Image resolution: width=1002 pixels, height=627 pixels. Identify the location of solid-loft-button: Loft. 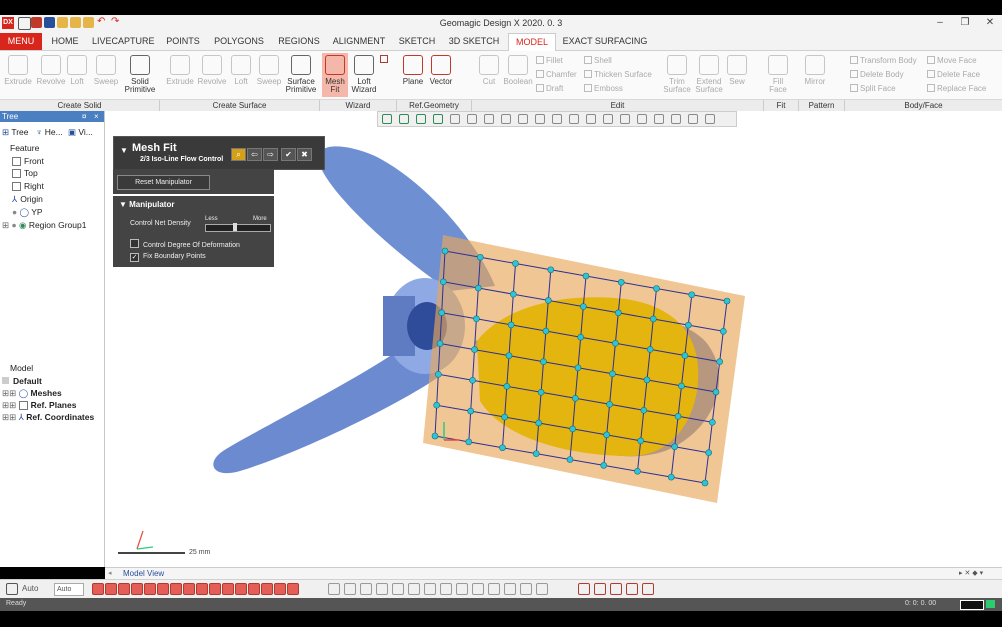
(77, 75).